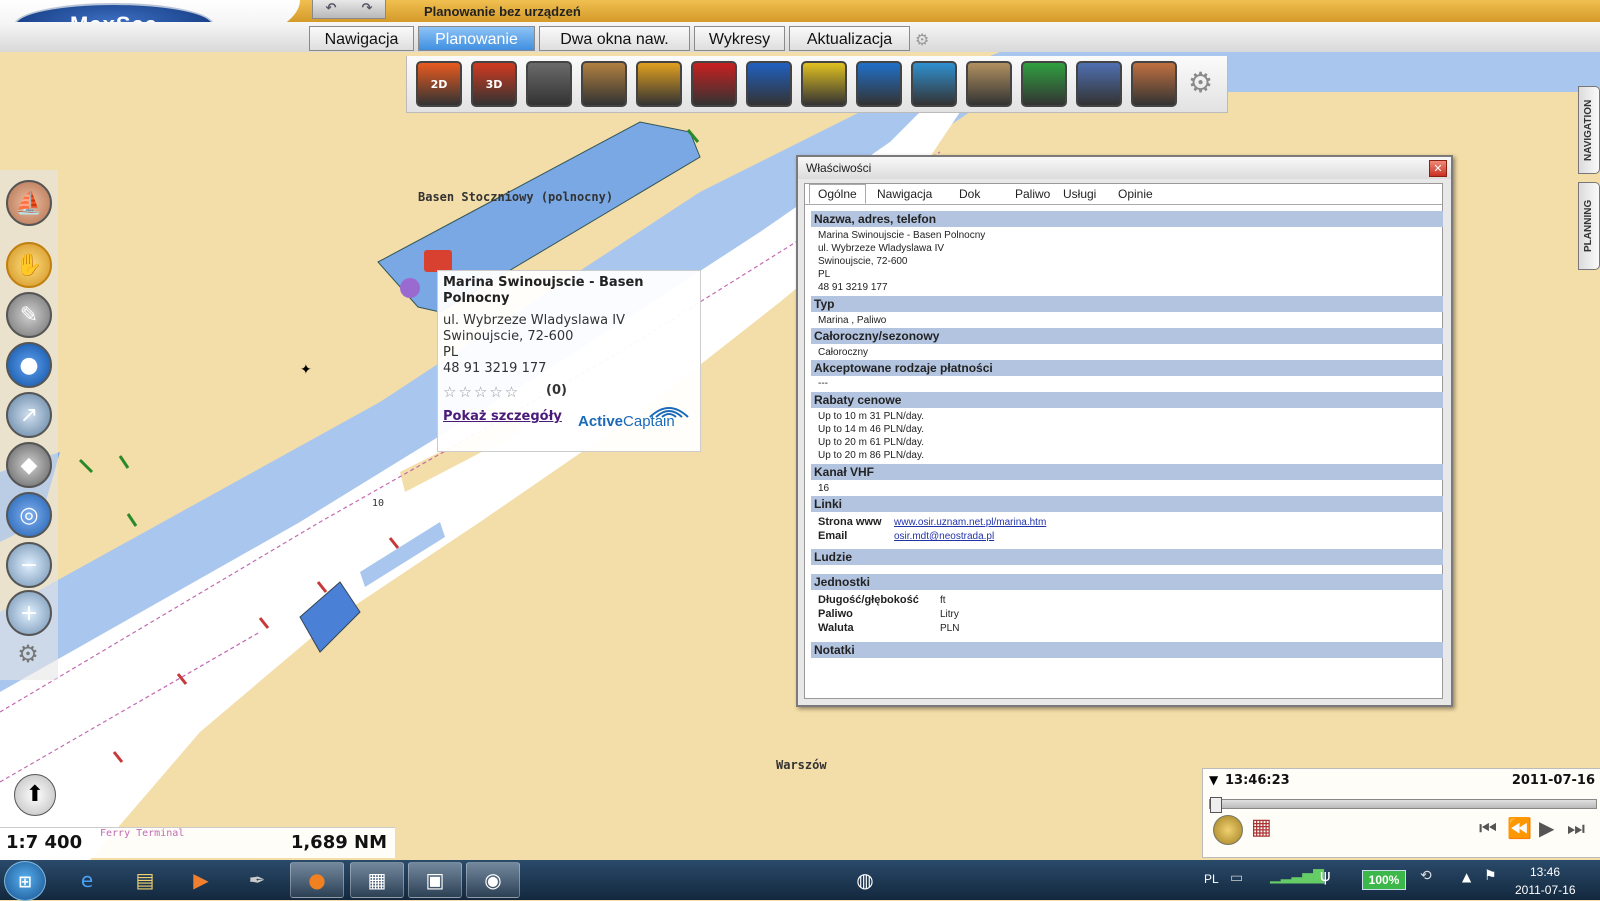 The height and width of the screenshot is (901, 1600). Describe the element at coordinates (1213, 780) in the screenshot. I see `collapse-icon: ▼` at that location.